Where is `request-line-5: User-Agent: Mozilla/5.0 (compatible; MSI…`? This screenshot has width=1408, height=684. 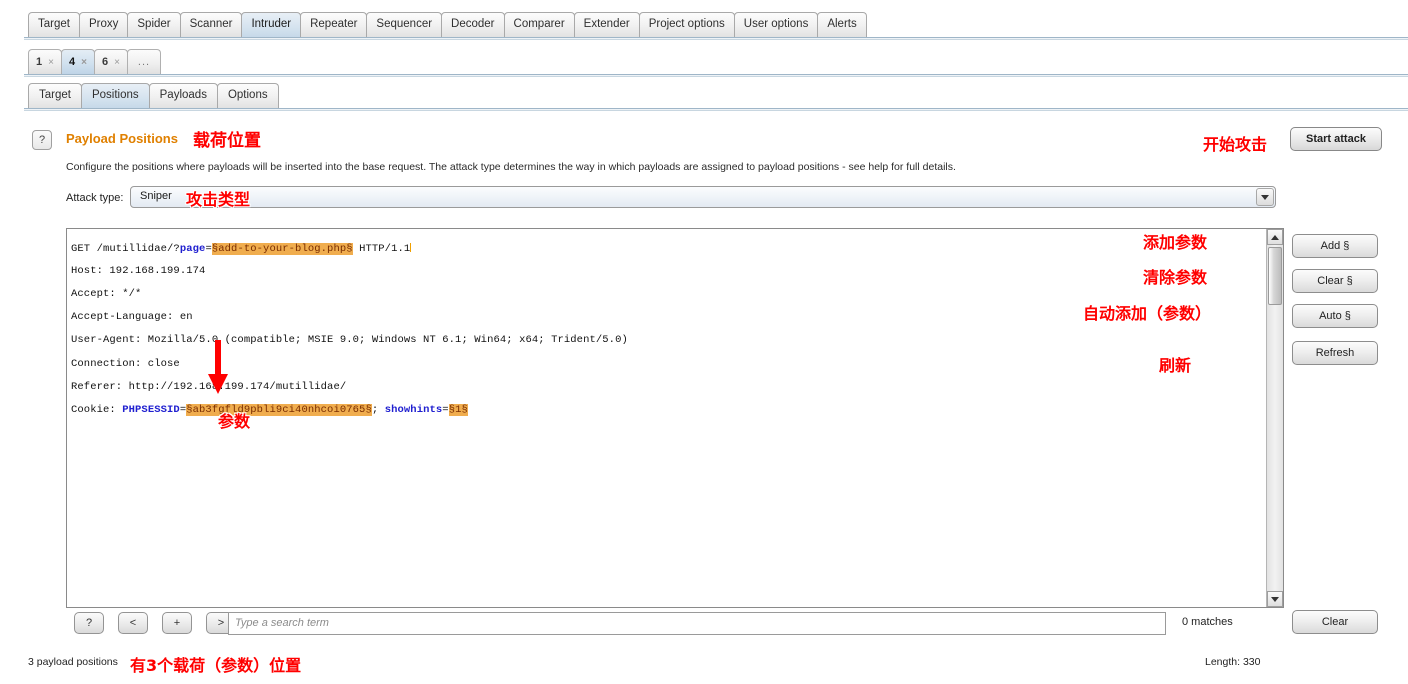
request-line-5: User-Agent: Mozilla/5.0 (compatible; MSI… is located at coordinates (349, 340).